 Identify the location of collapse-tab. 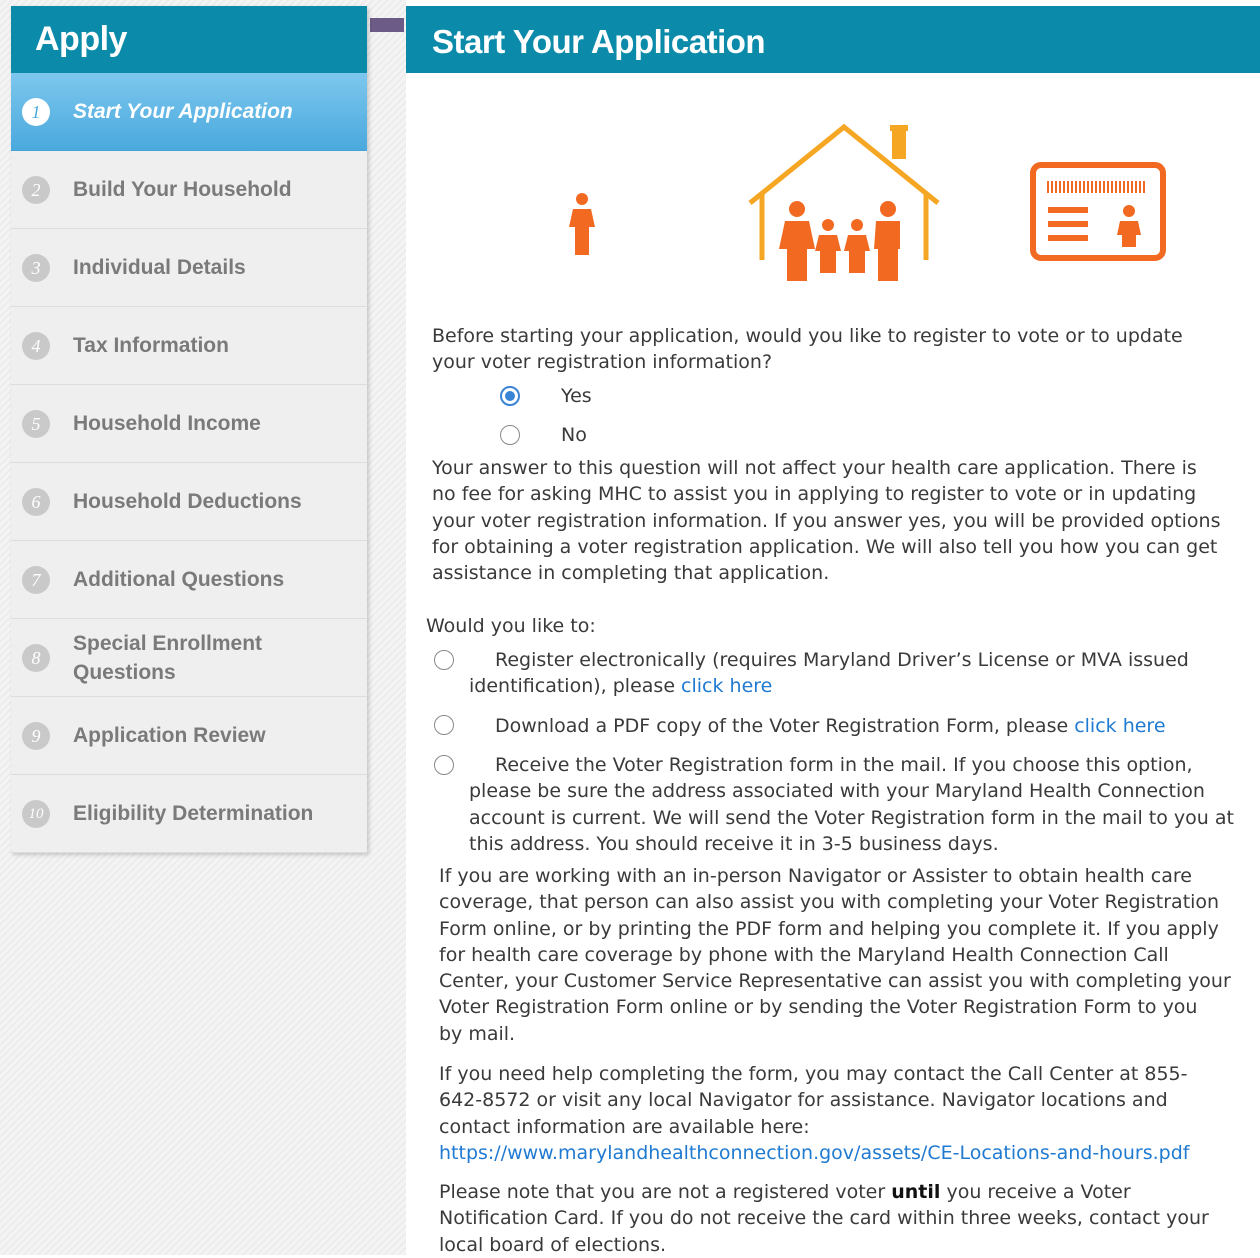
(387, 25).